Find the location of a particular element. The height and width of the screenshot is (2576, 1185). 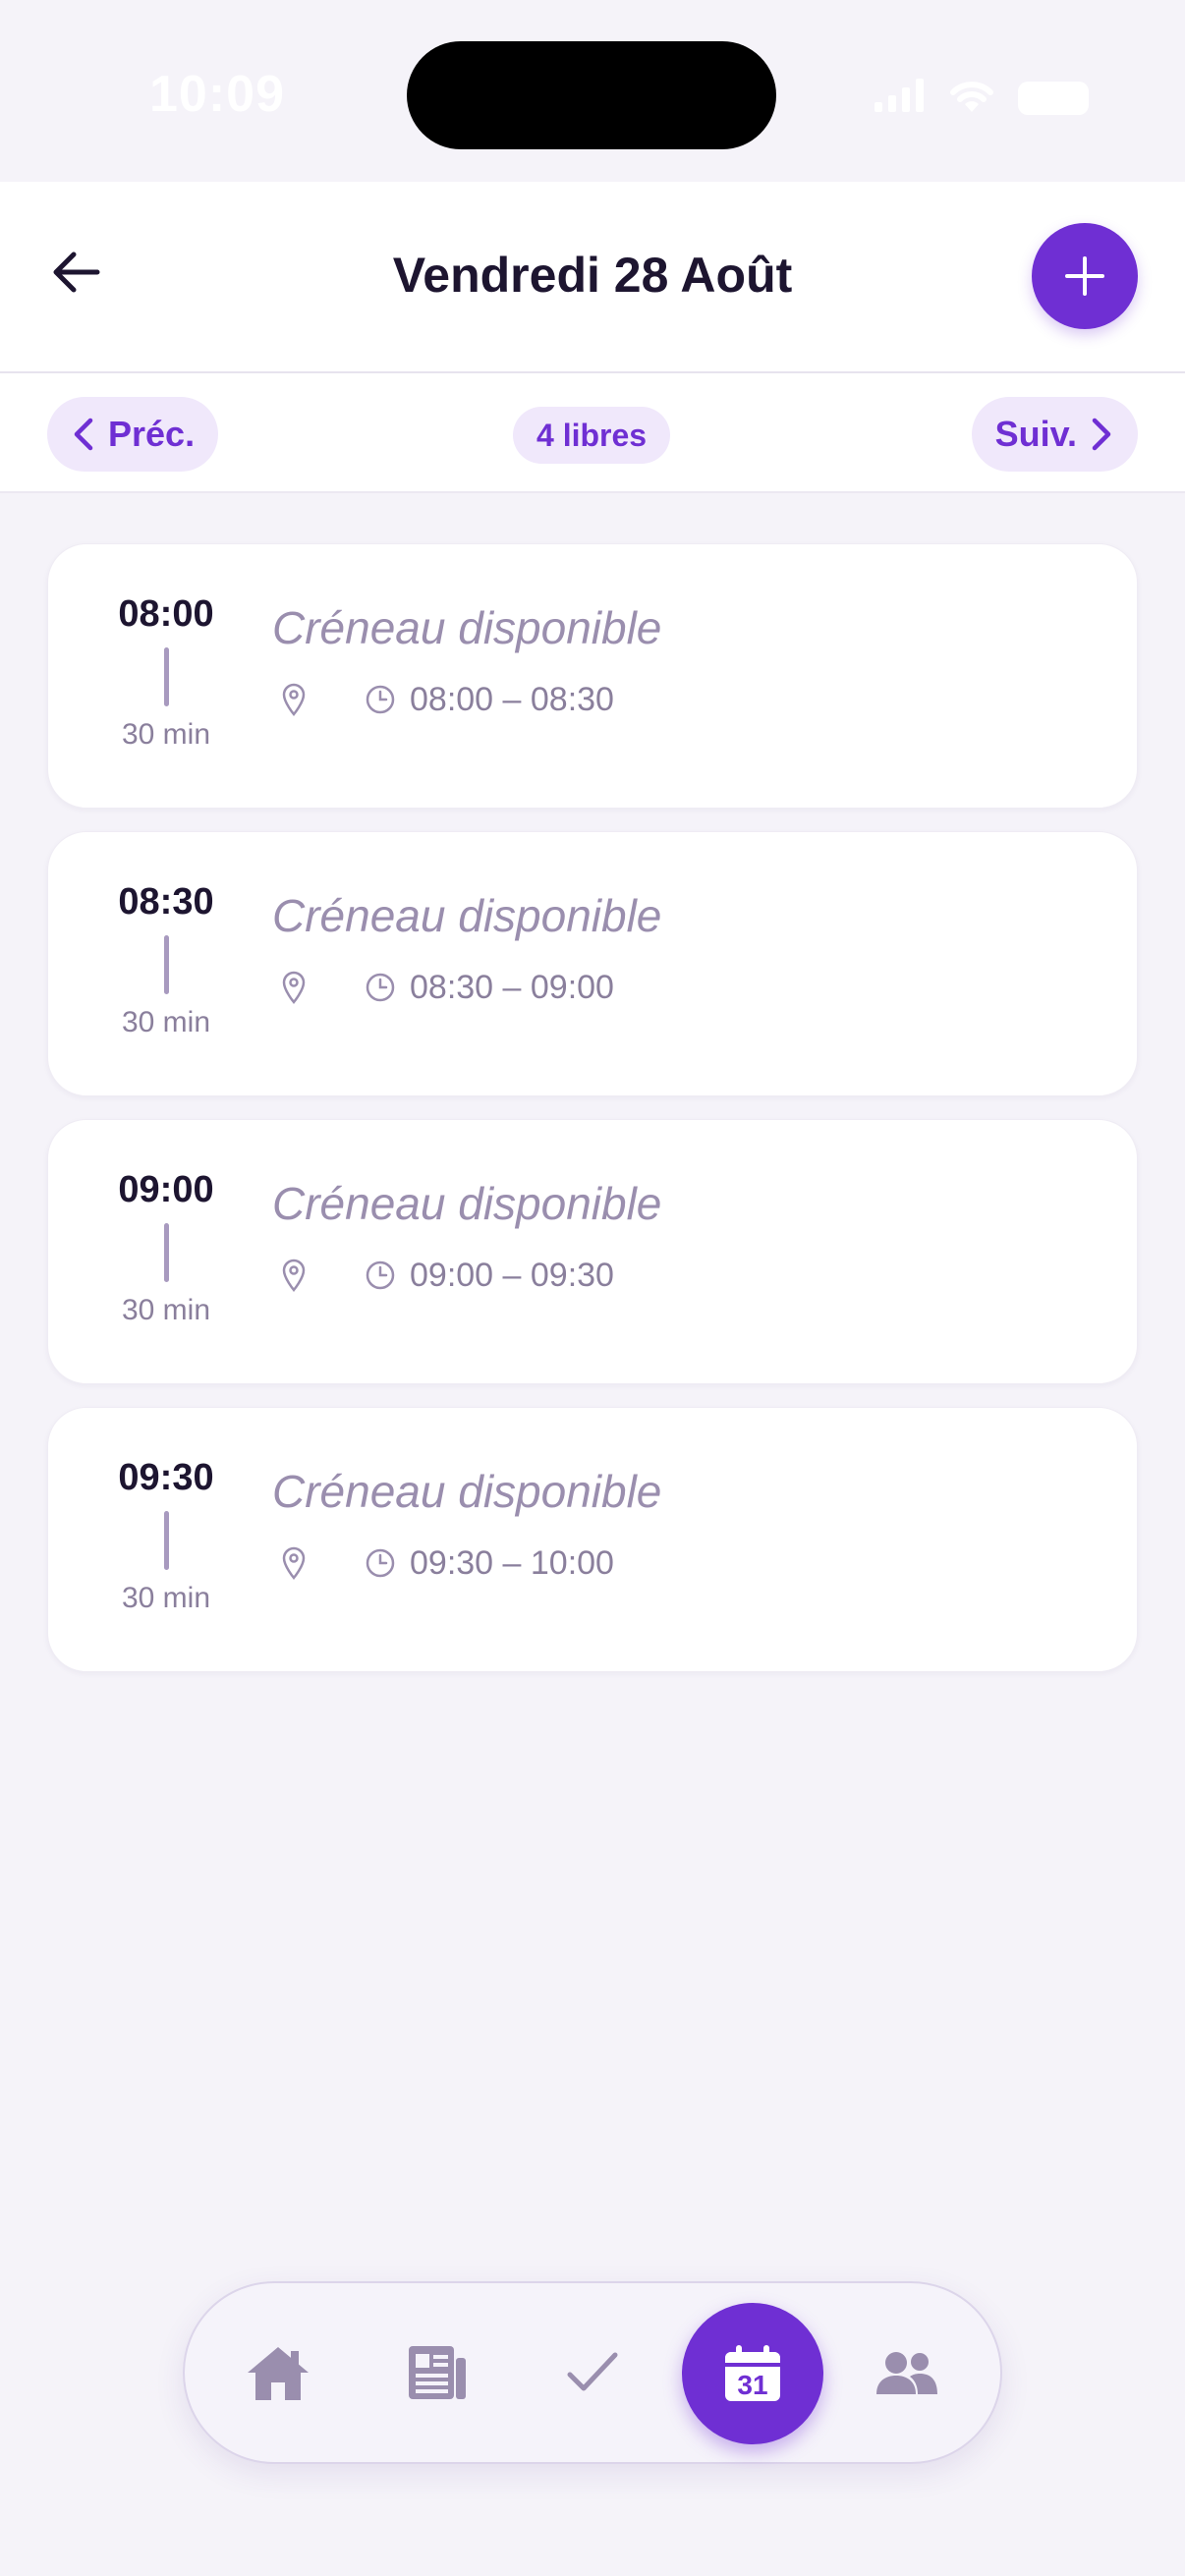

signal-icon is located at coordinates (901, 98).